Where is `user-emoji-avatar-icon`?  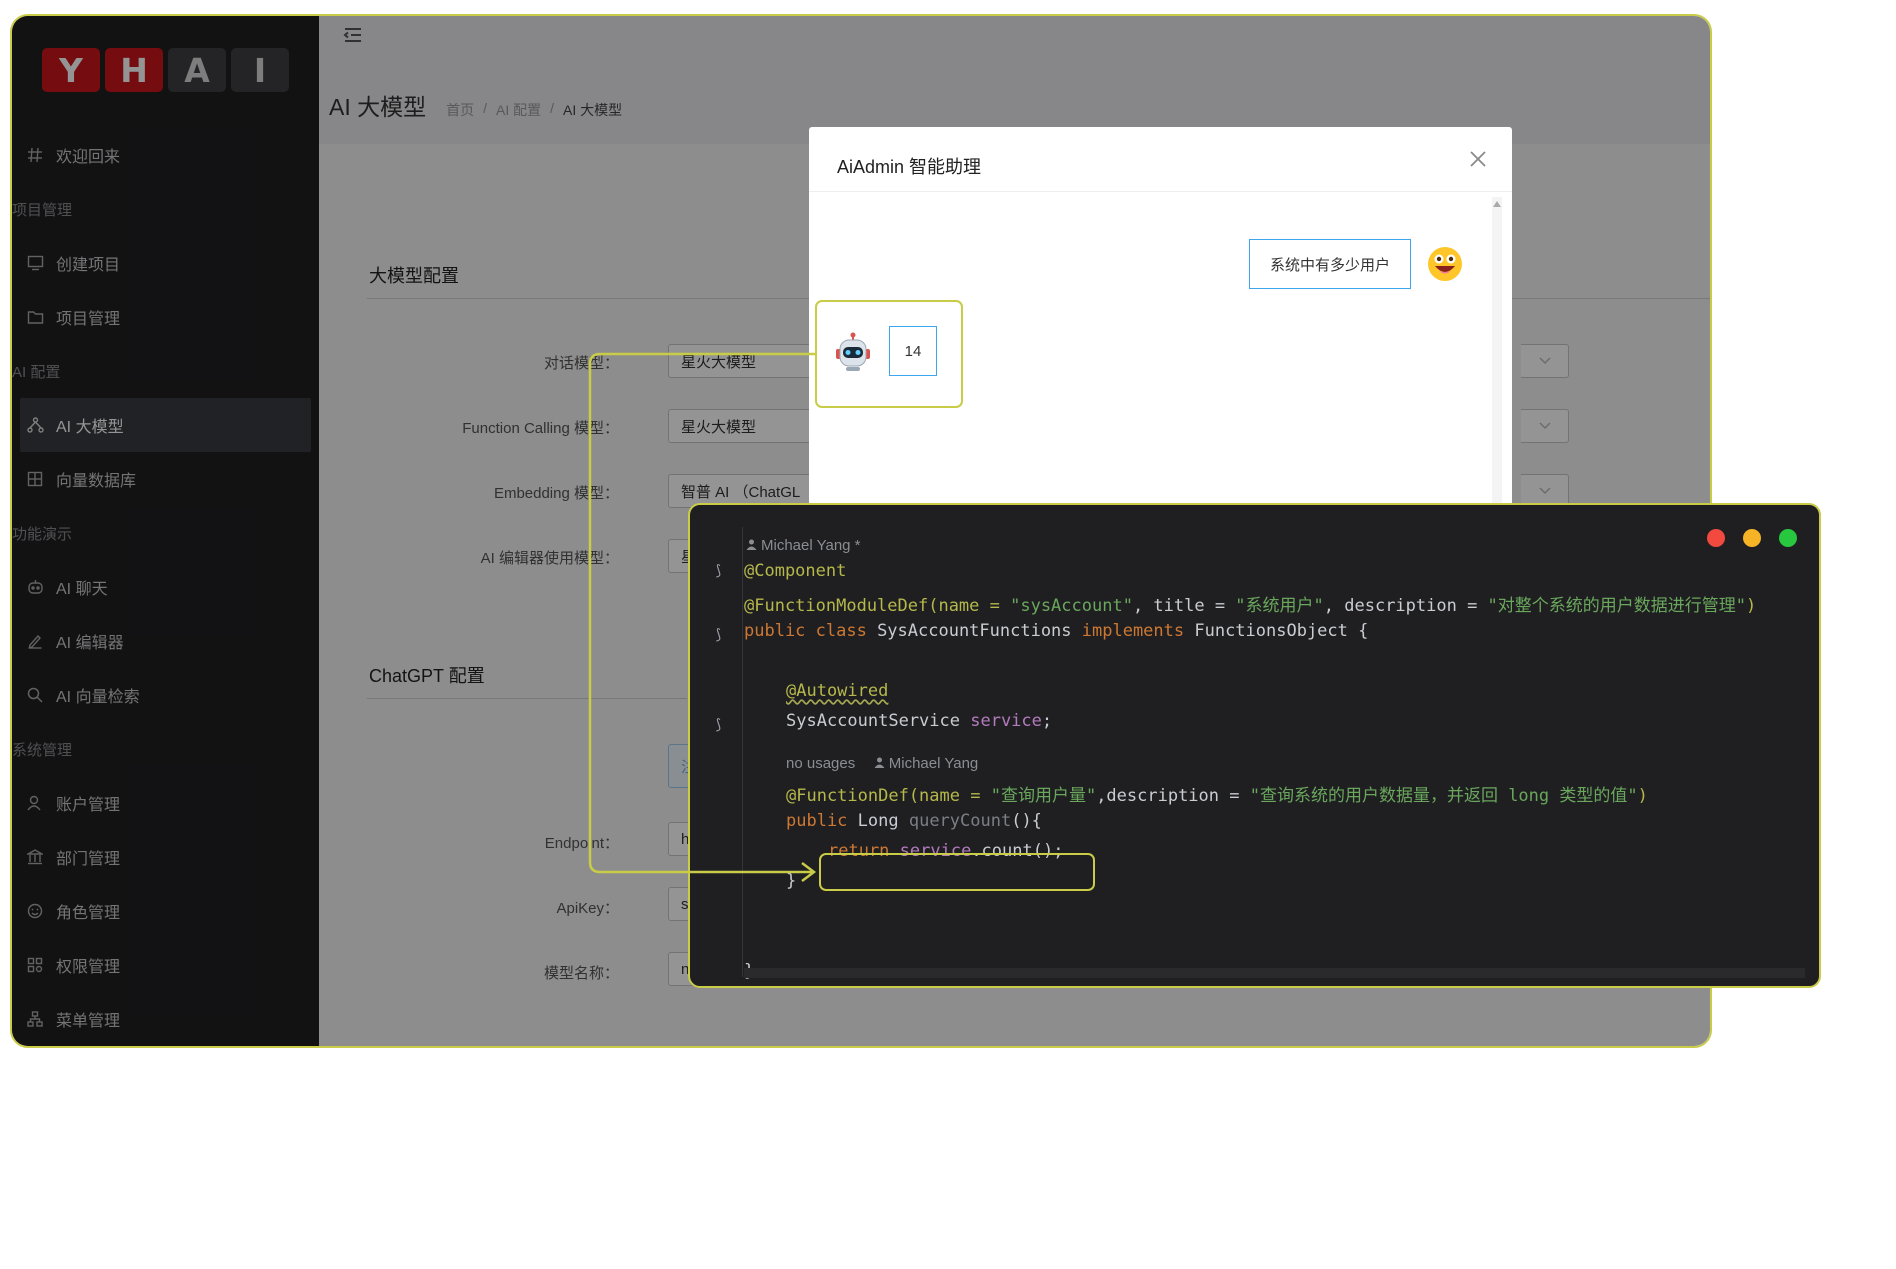 user-emoji-avatar-icon is located at coordinates (1445, 264).